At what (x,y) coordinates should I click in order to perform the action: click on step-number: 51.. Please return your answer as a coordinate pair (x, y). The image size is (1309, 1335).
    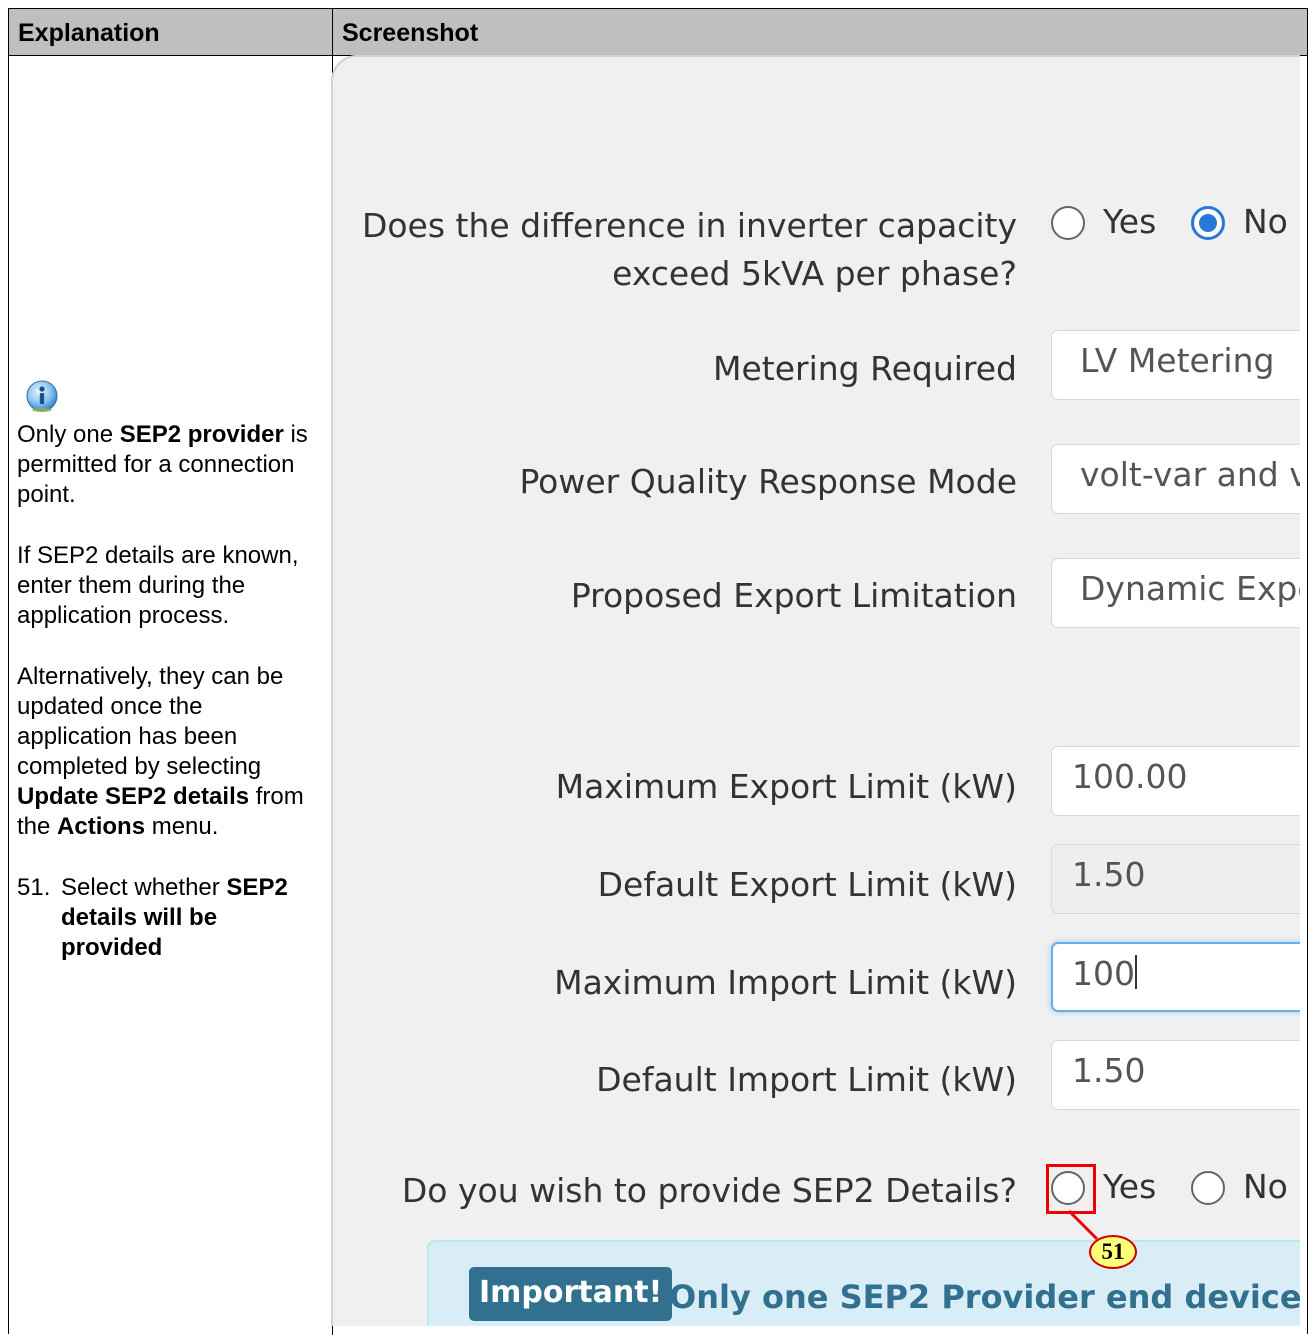
    Looking at the image, I should click on (34, 887).